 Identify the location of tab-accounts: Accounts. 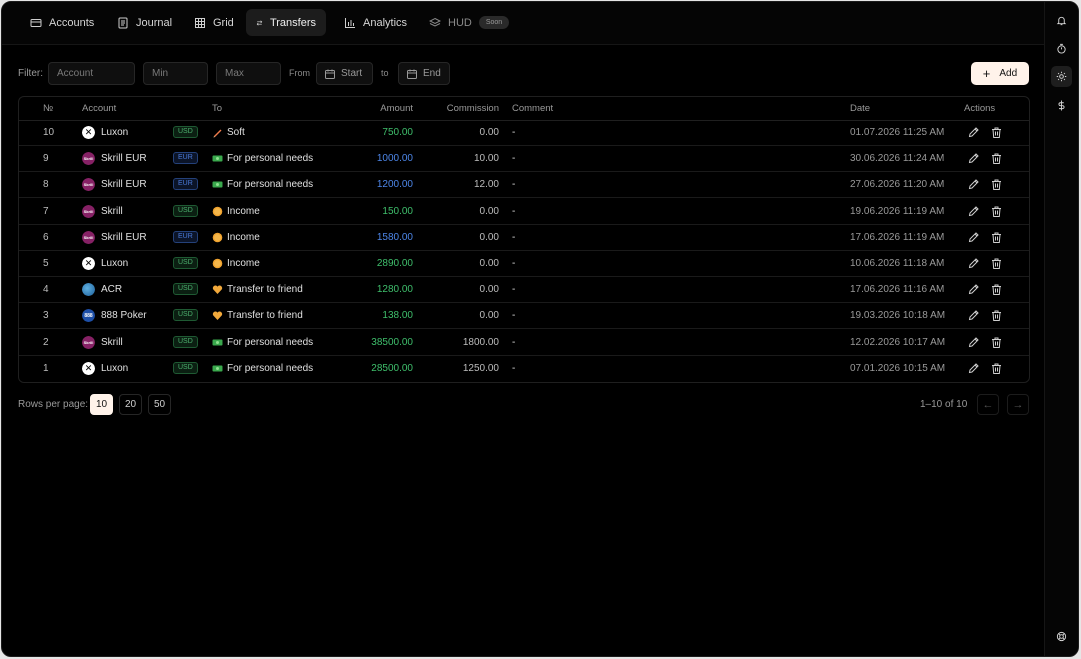
(62, 22).